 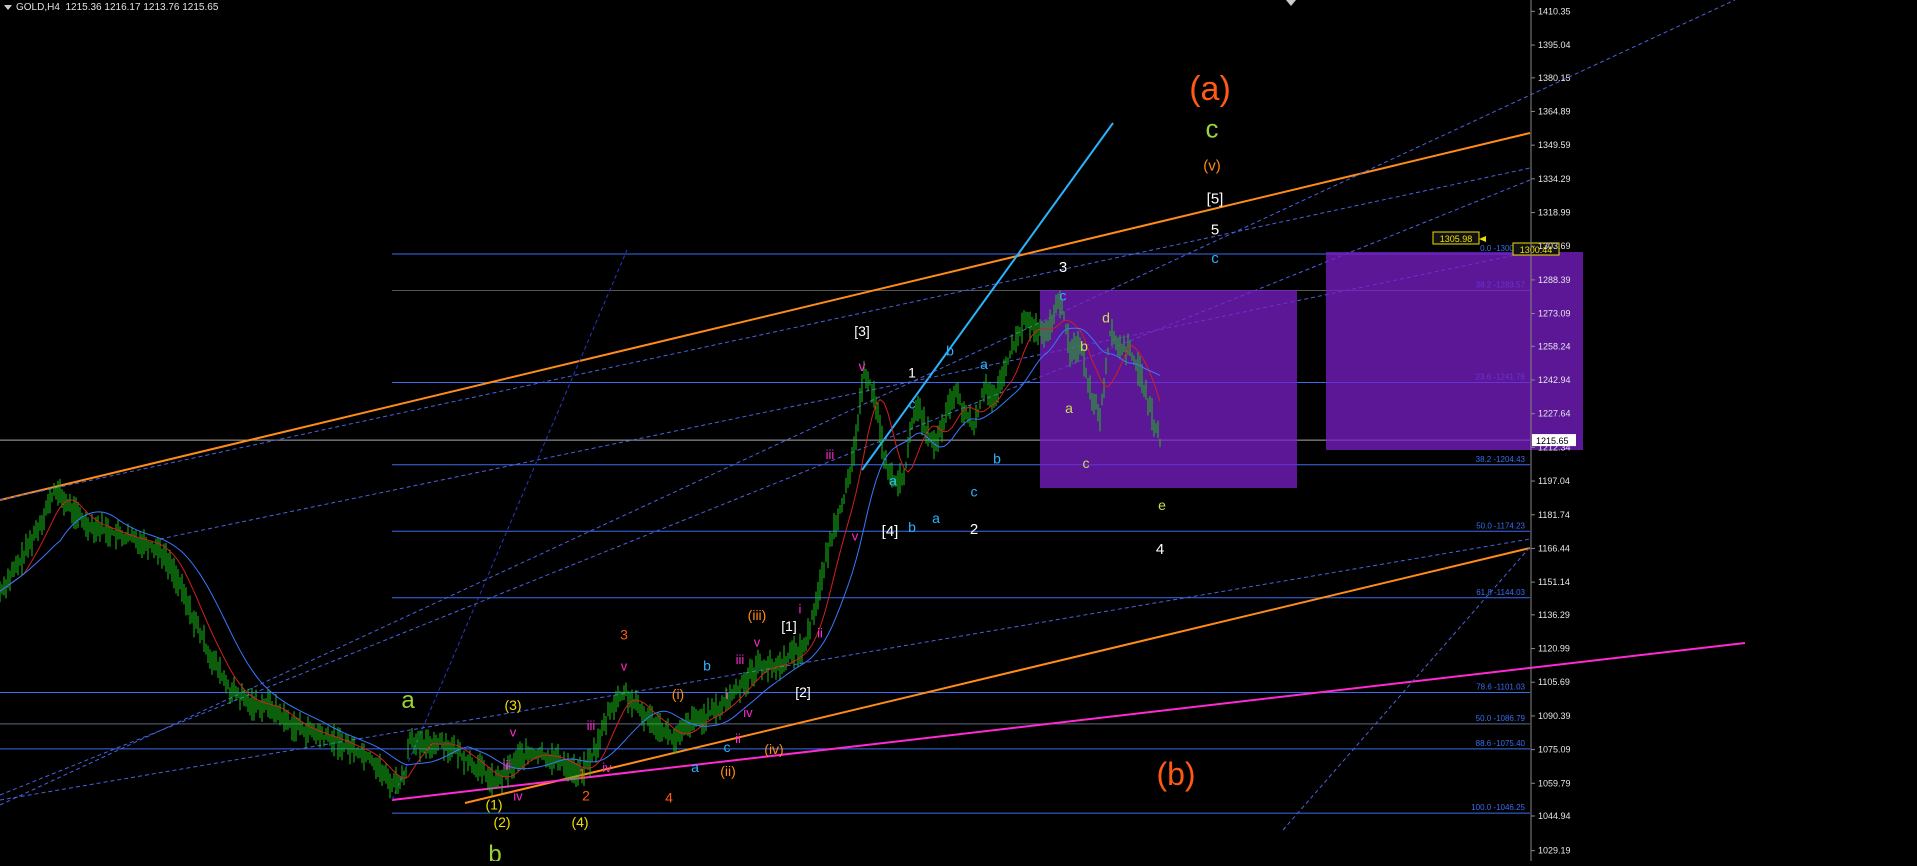 What do you see at coordinates (38, 7) in the screenshot?
I see `symbol-label: GOLD,H4` at bounding box center [38, 7].